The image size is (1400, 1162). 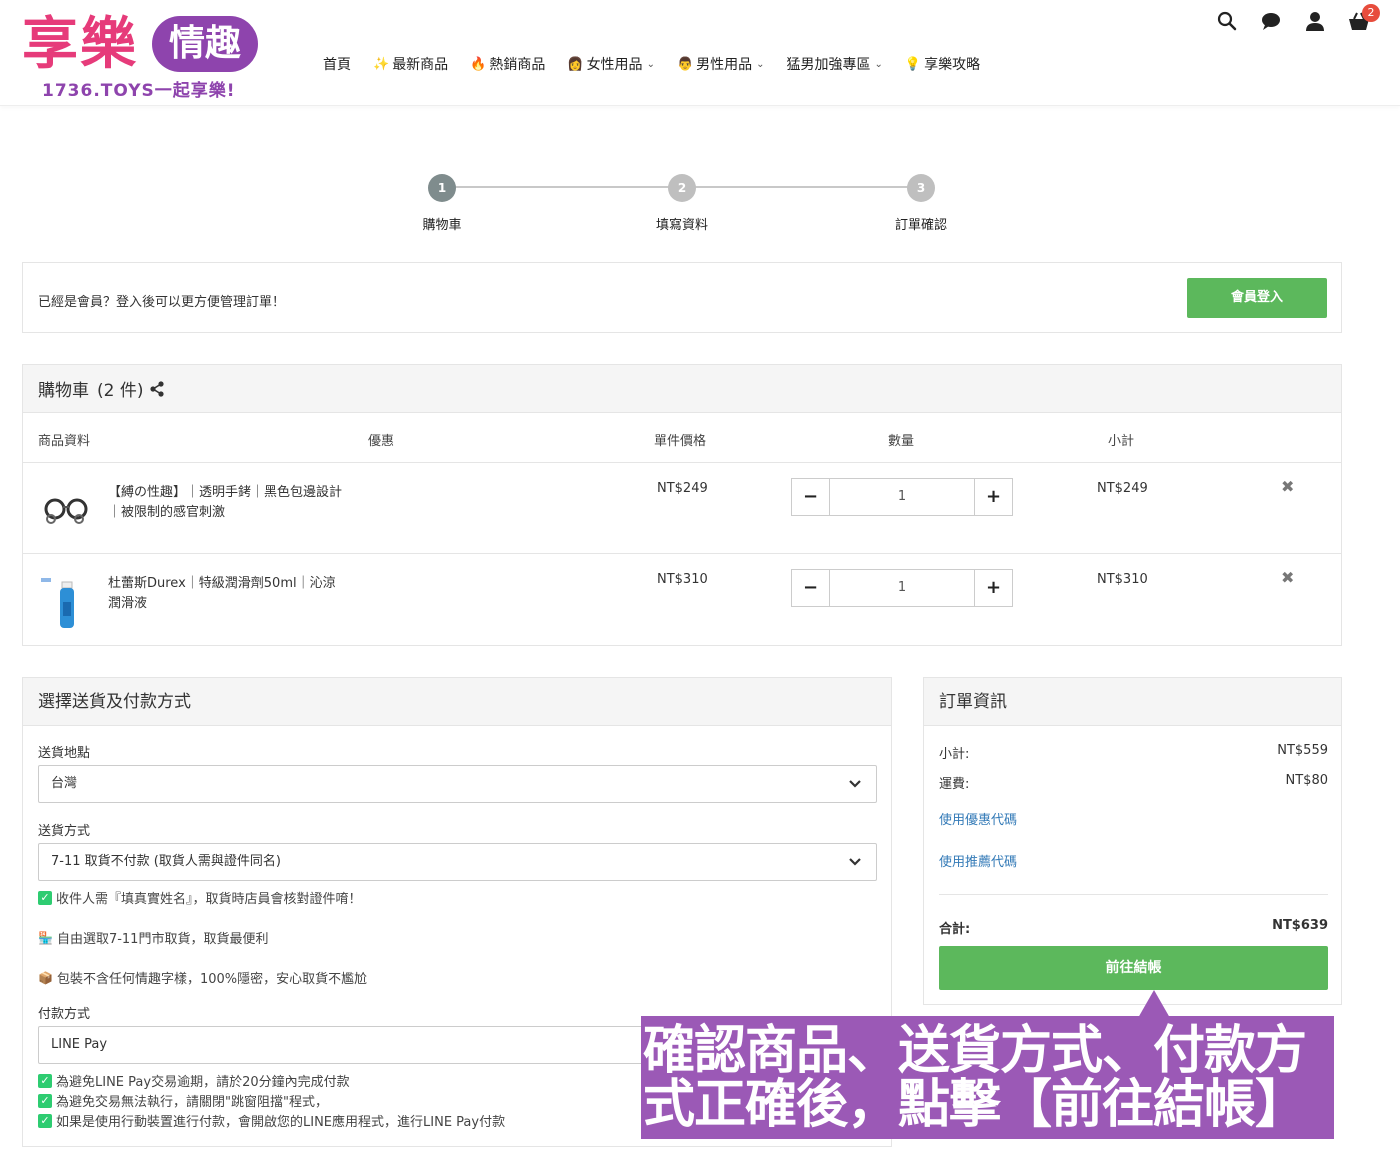 What do you see at coordinates (1271, 21) in the screenshot?
I see `chat-icon` at bounding box center [1271, 21].